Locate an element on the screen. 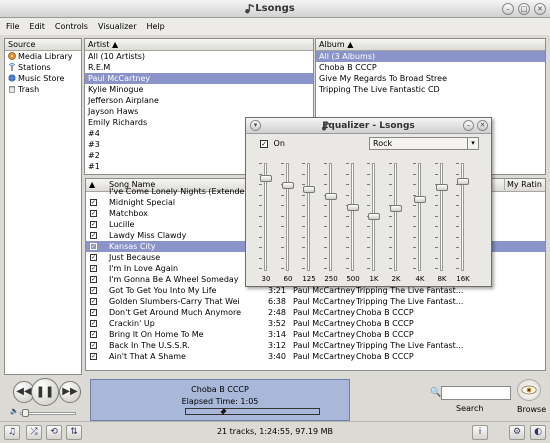  search-input is located at coordinates (476, 393).